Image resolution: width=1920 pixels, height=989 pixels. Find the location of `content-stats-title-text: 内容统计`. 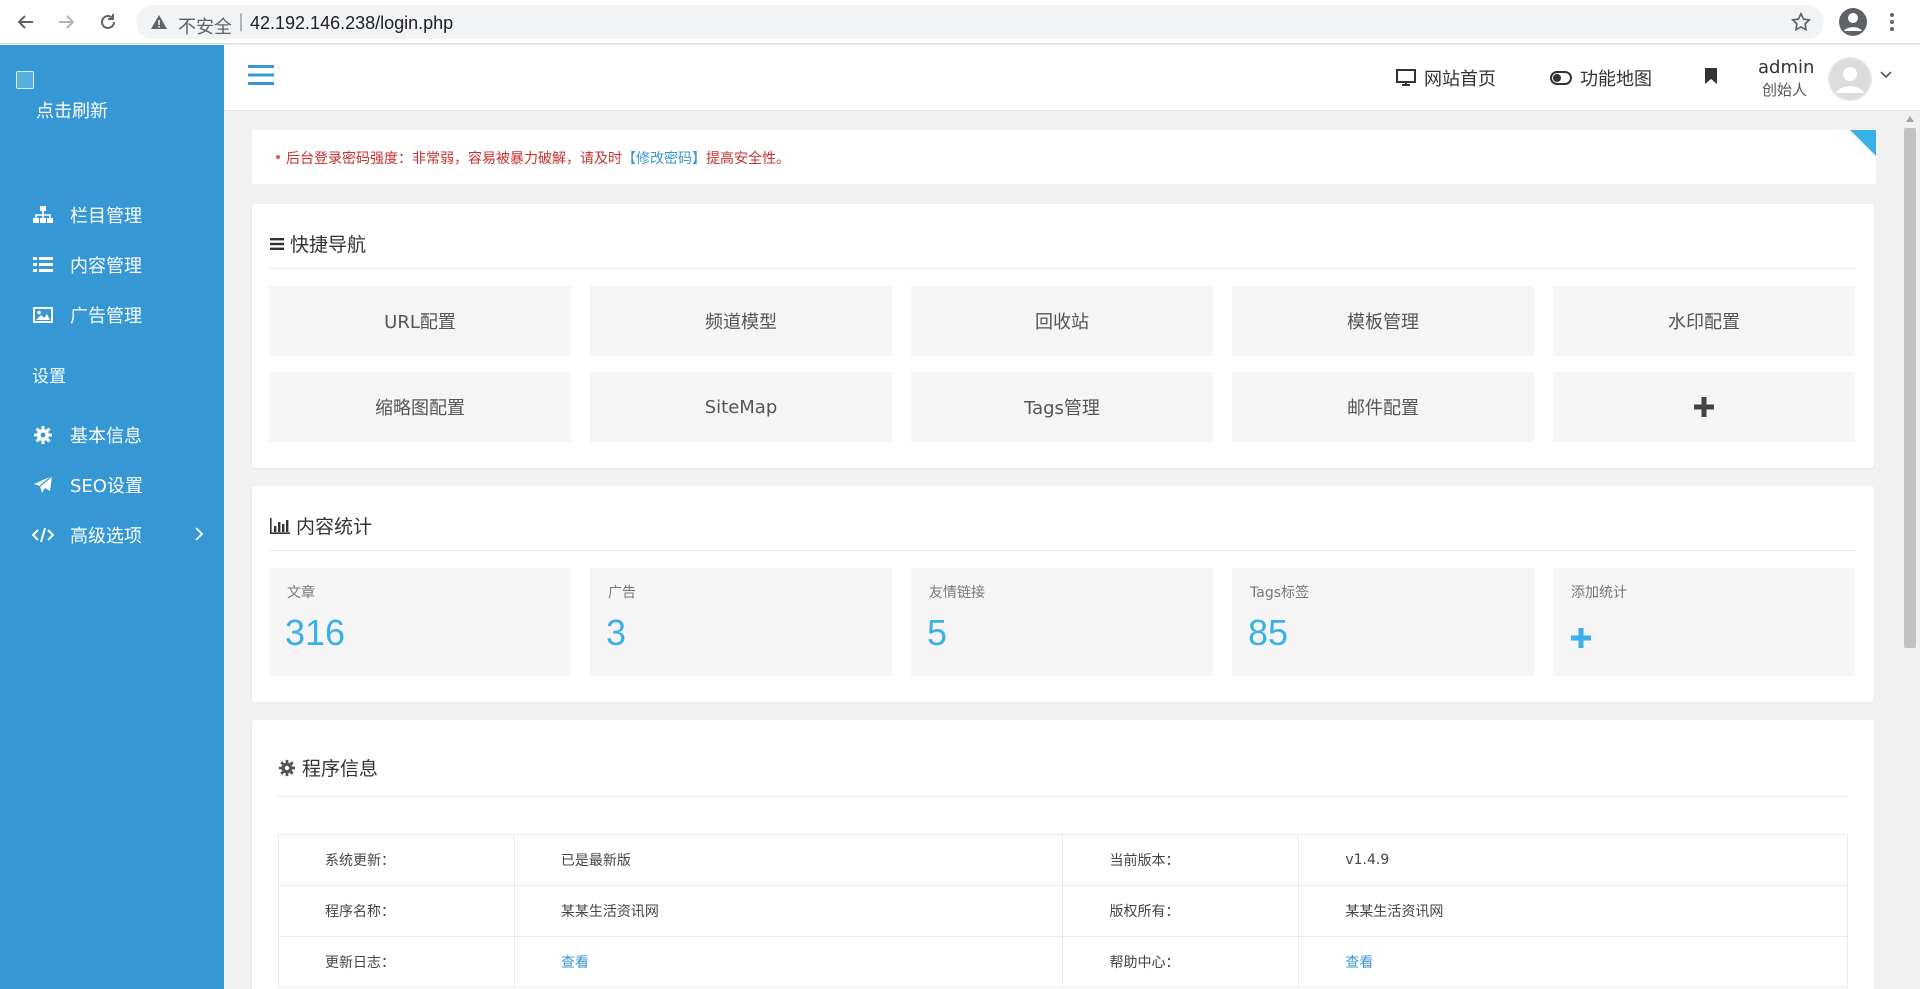

content-stats-title-text: 内容统计 is located at coordinates (334, 527).